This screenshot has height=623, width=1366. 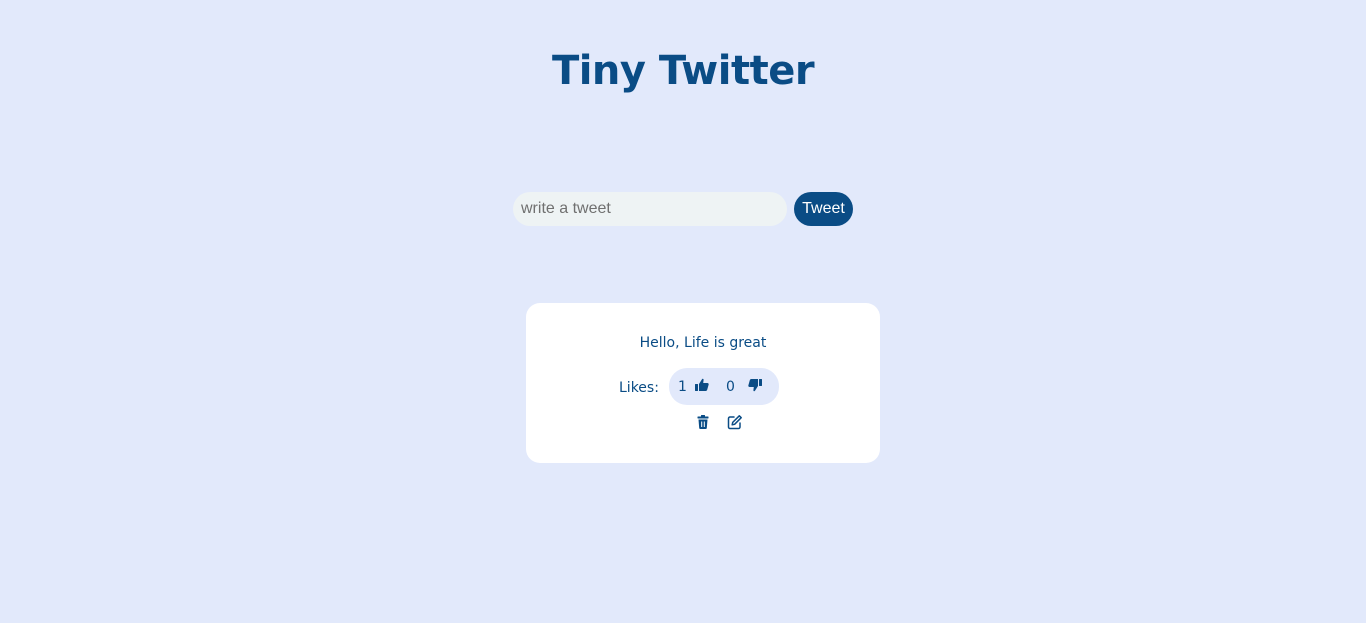 I want to click on edit-icon, so click(x=735, y=422).